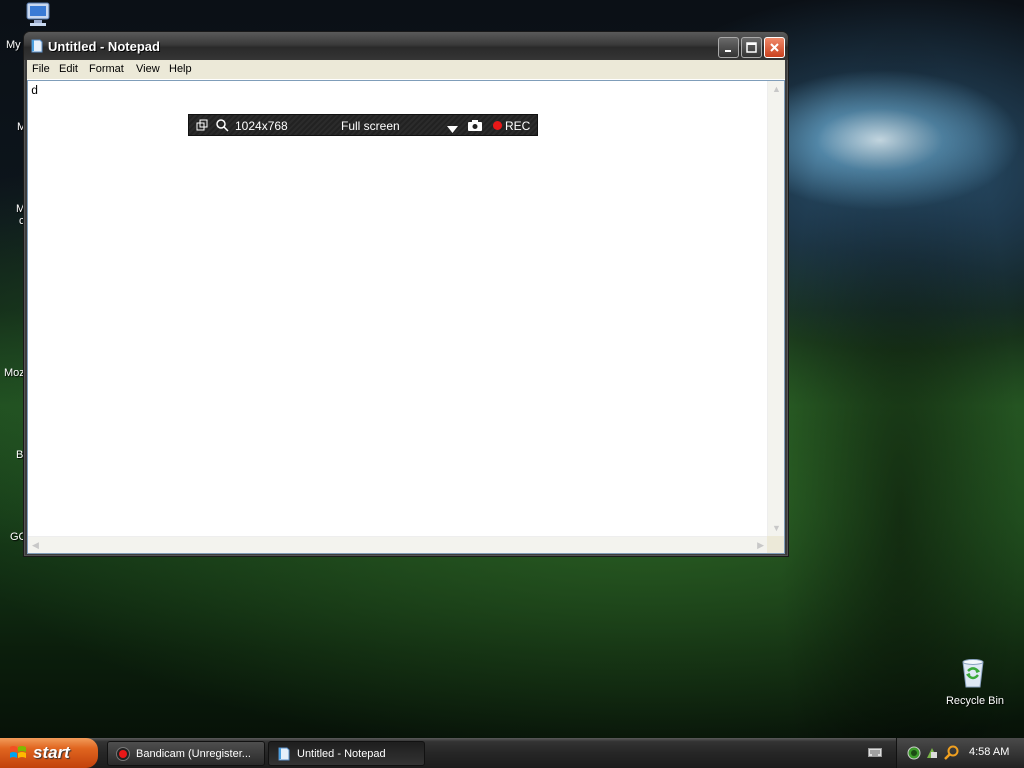  I want to click on taskbar-item-label: Untitled - Notepad, so click(341, 754).